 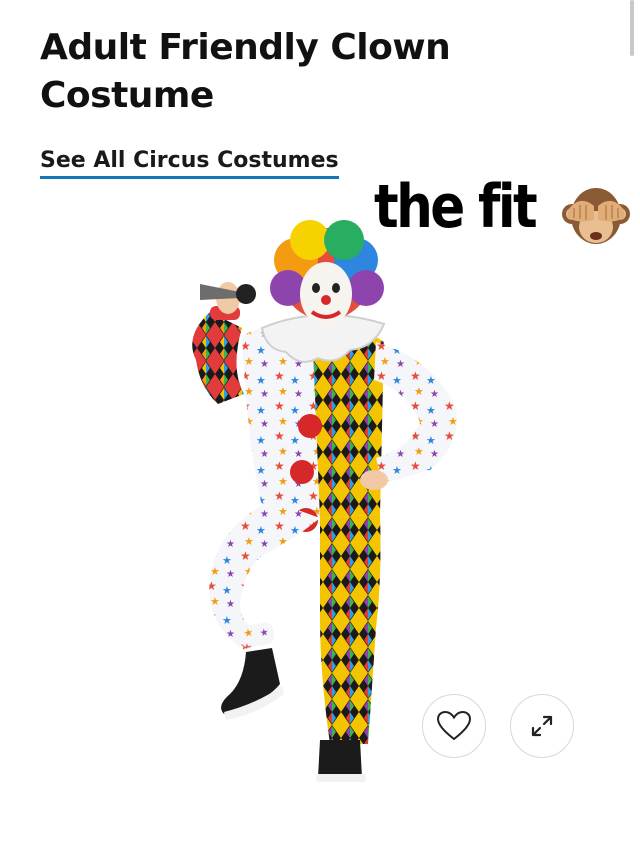 I want to click on heart-icon, so click(x=454, y=726).